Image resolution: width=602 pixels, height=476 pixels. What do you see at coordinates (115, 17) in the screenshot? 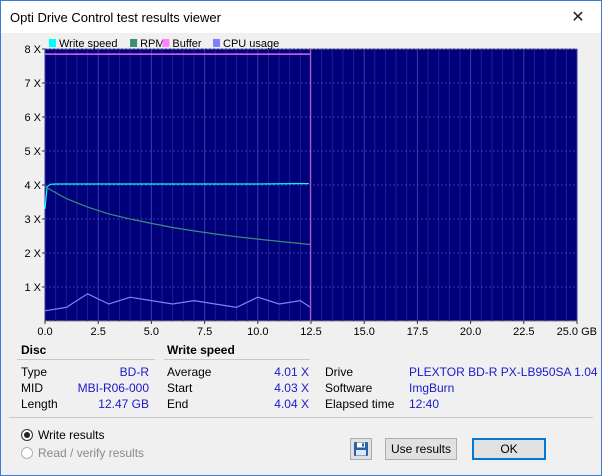
I see `window-title: Opti Drive Control test results viewer` at bounding box center [115, 17].